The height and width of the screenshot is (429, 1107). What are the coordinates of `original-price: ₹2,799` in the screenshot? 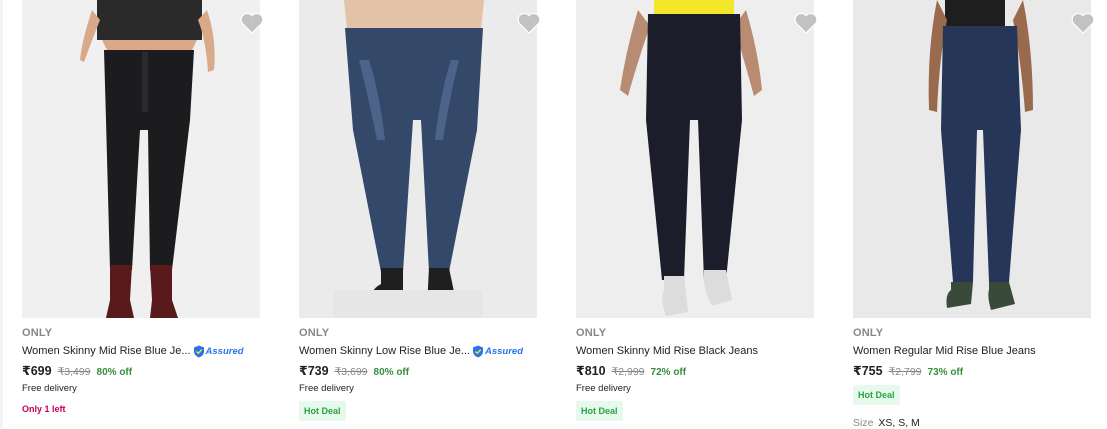 It's located at (905, 372).